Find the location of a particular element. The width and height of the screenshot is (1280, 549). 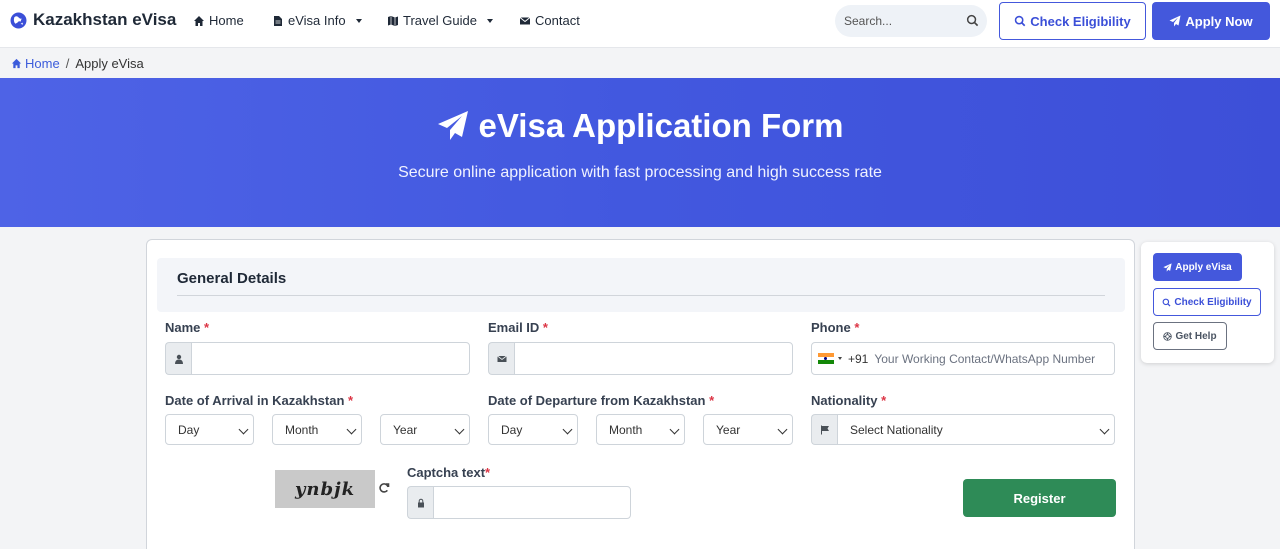

breadcrumb-home: Home is located at coordinates (35, 63).